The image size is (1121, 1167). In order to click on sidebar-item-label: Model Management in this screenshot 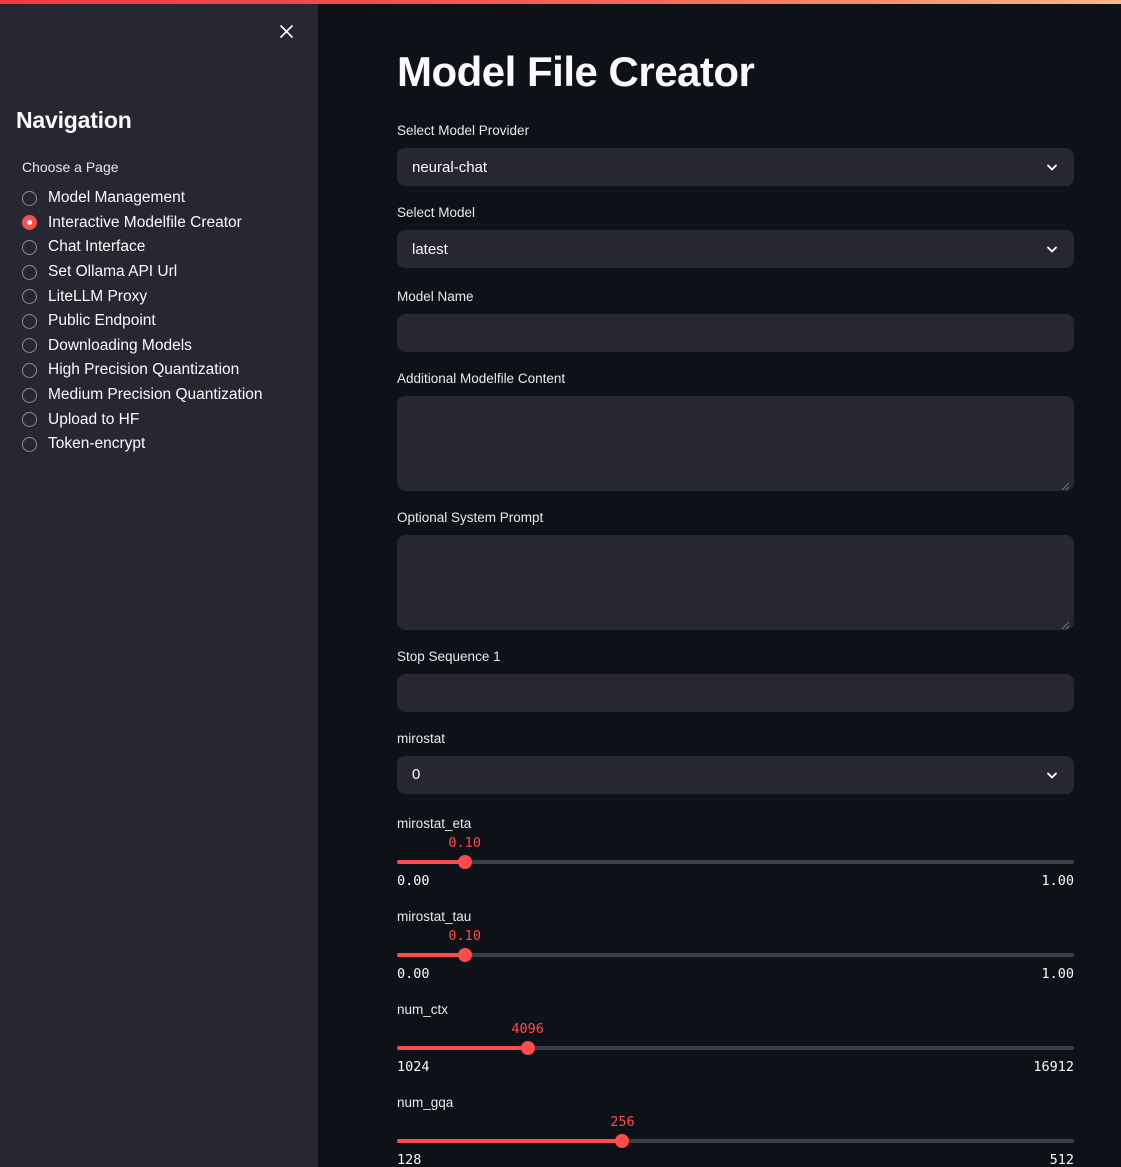, I will do `click(116, 198)`.